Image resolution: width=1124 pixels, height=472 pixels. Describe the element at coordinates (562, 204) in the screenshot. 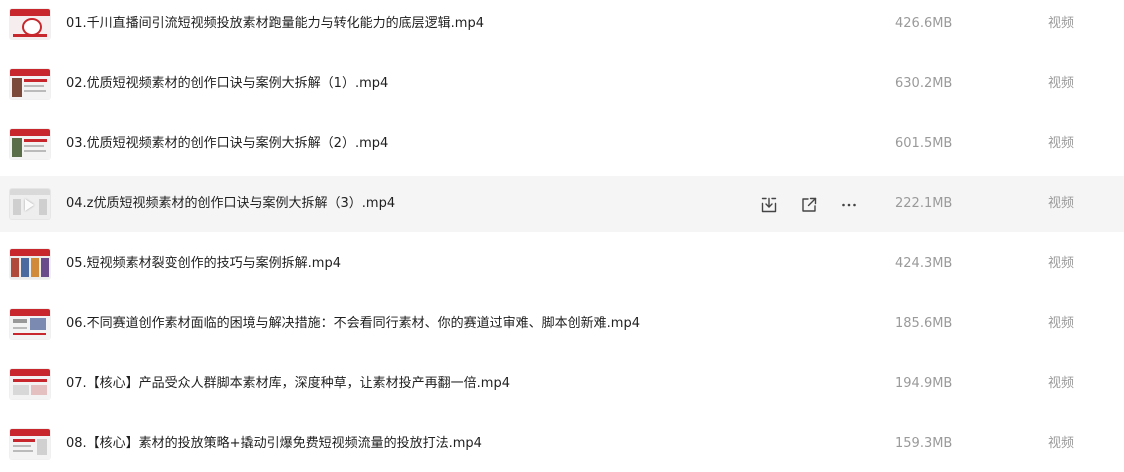

I see `file-row-hovered: 04.z优质短视频素材的创作口诀与案例大拆解（3）.mp4 222.1MB 视频` at that location.